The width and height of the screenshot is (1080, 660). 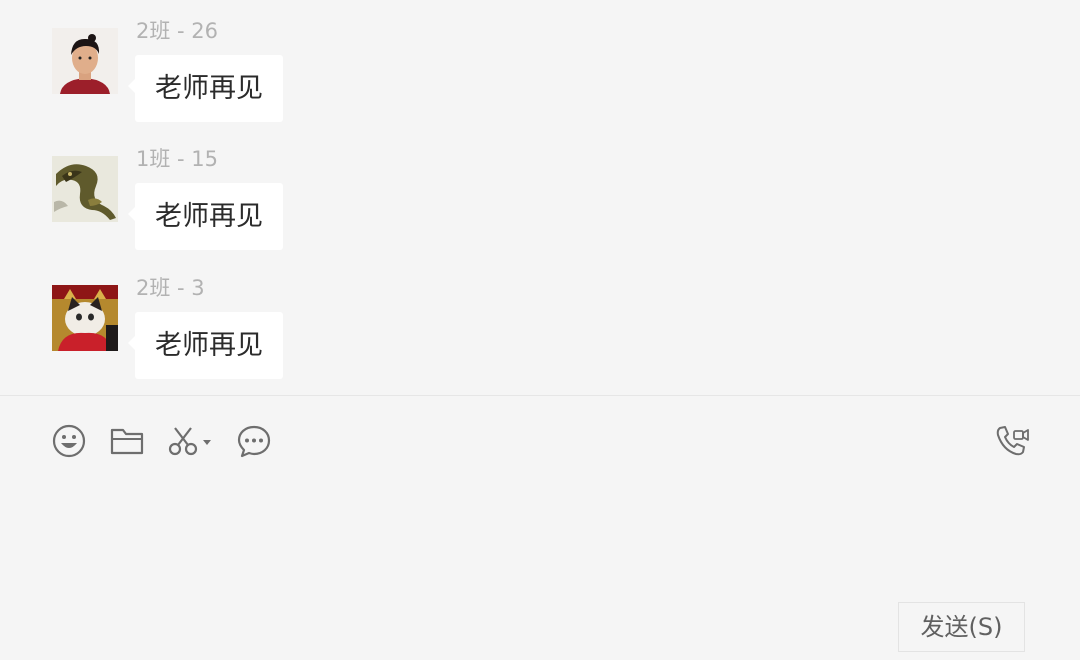 I want to click on dragon-painting-avatar-icon, so click(x=85, y=189).